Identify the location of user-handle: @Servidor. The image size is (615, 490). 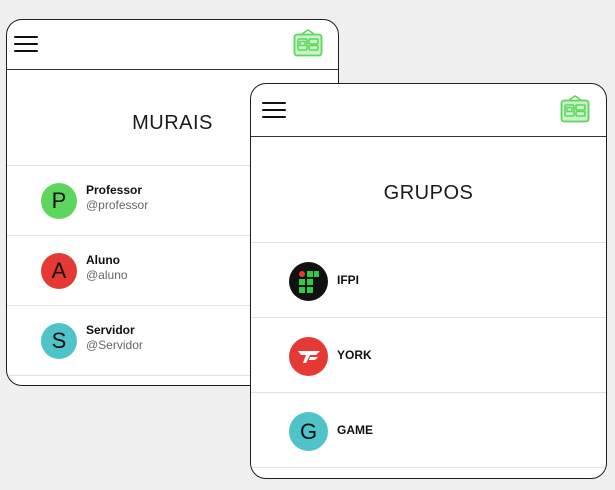
(114, 345).